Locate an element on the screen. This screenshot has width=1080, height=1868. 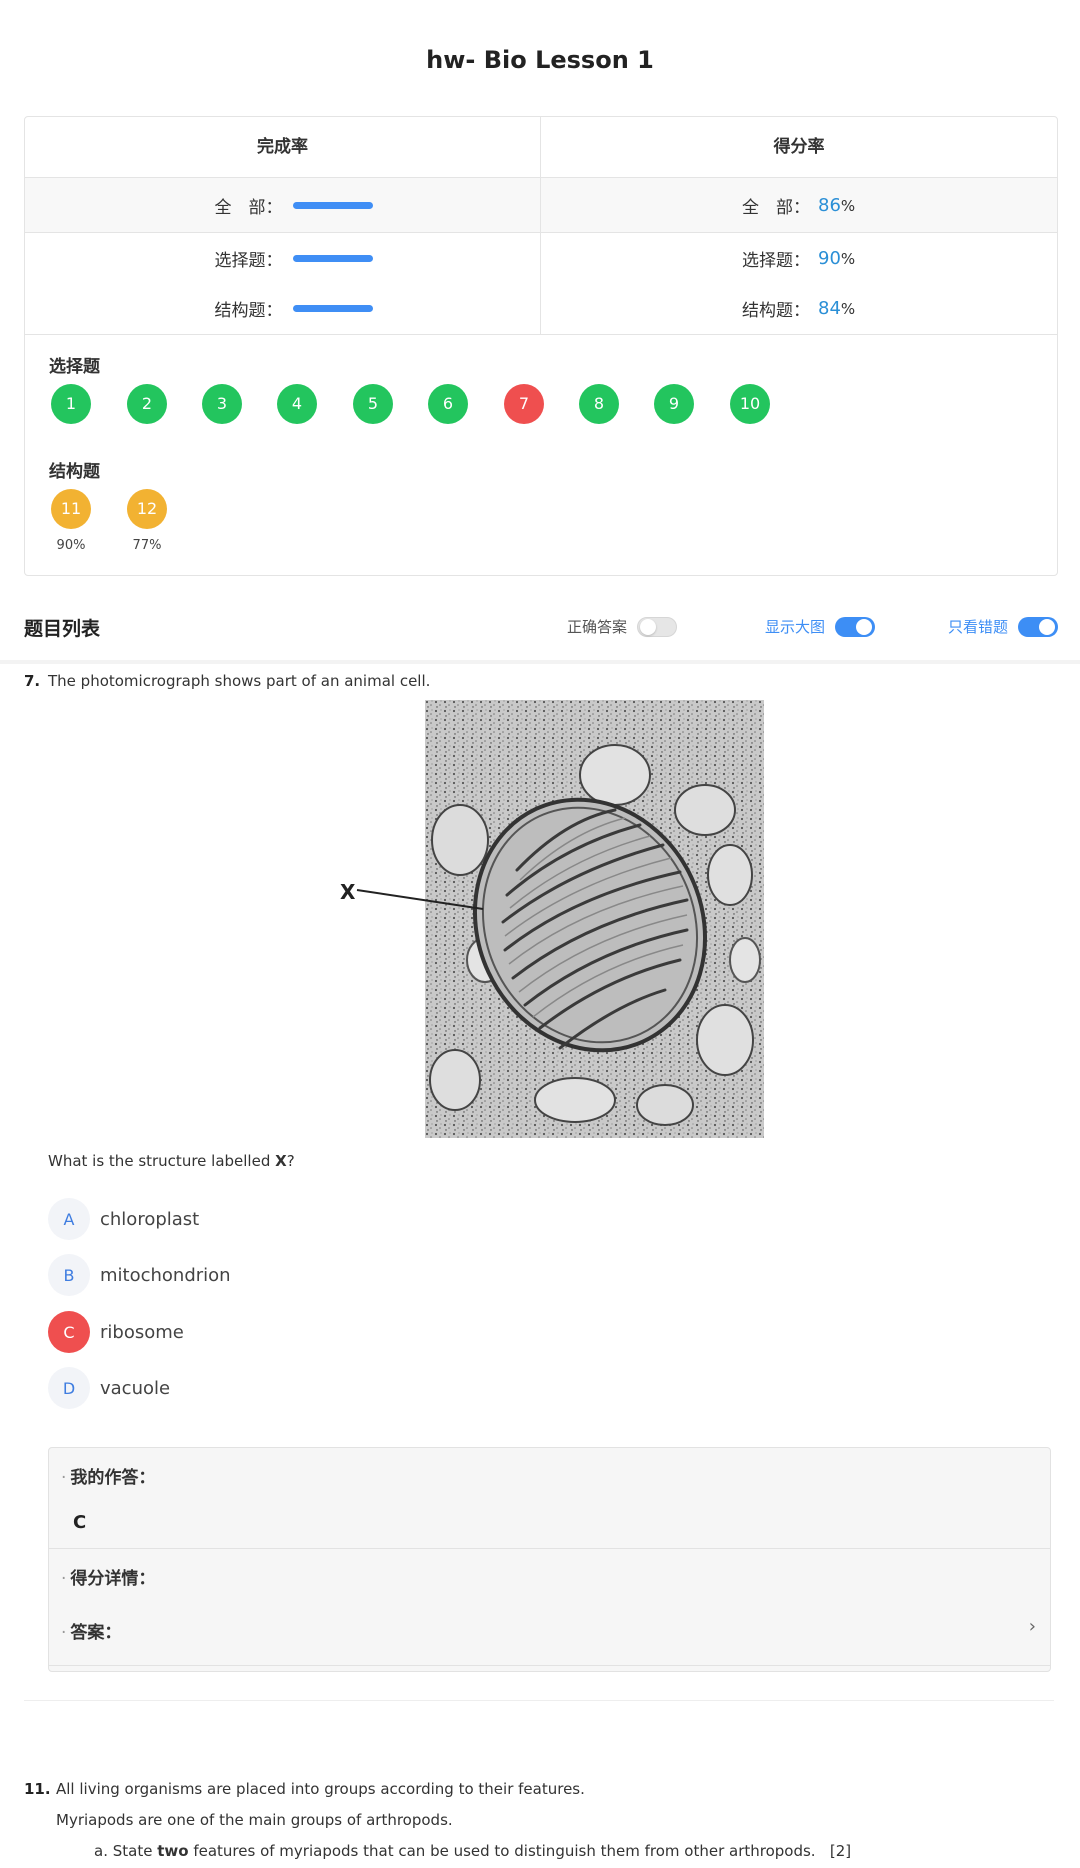
completion-label-structured: 结构题： is located at coordinates (248, 310).